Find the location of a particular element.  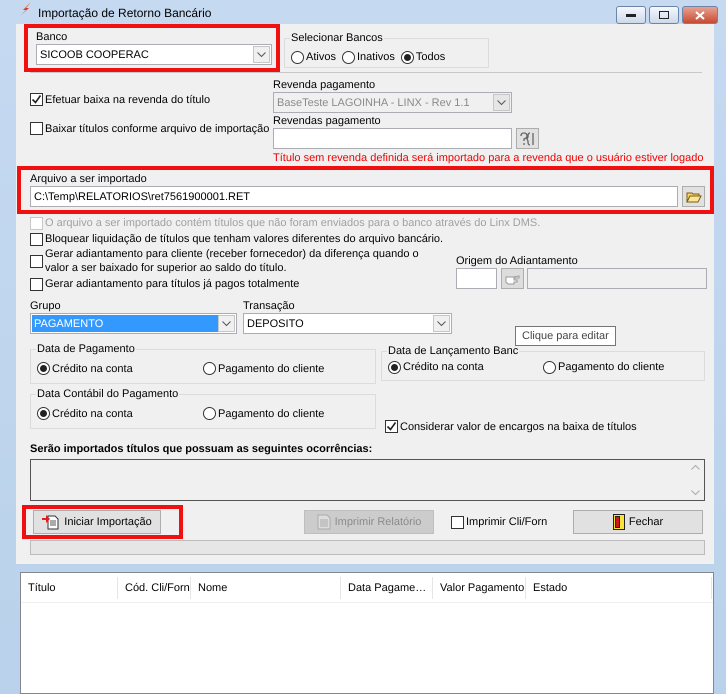

column-header: Título is located at coordinates (69, 587).